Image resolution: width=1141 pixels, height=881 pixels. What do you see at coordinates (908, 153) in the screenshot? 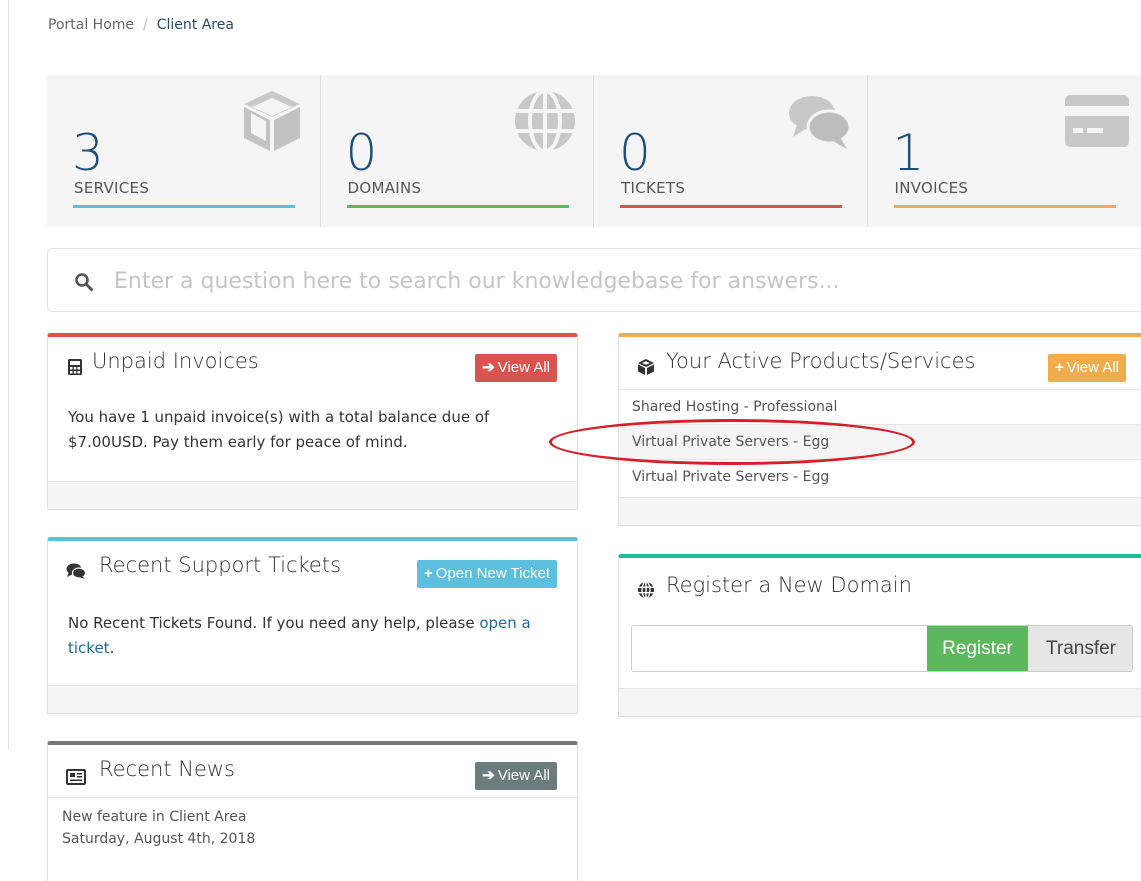
I see `invoices-count: 1` at bounding box center [908, 153].